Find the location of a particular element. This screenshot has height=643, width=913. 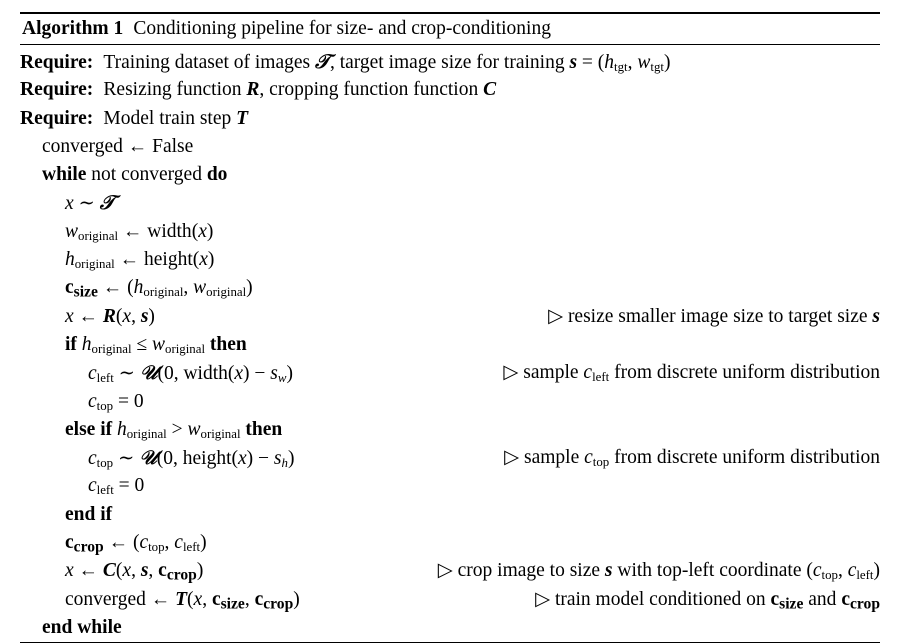

line-code: horiginal ← height(x) is located at coordinates (140, 260).